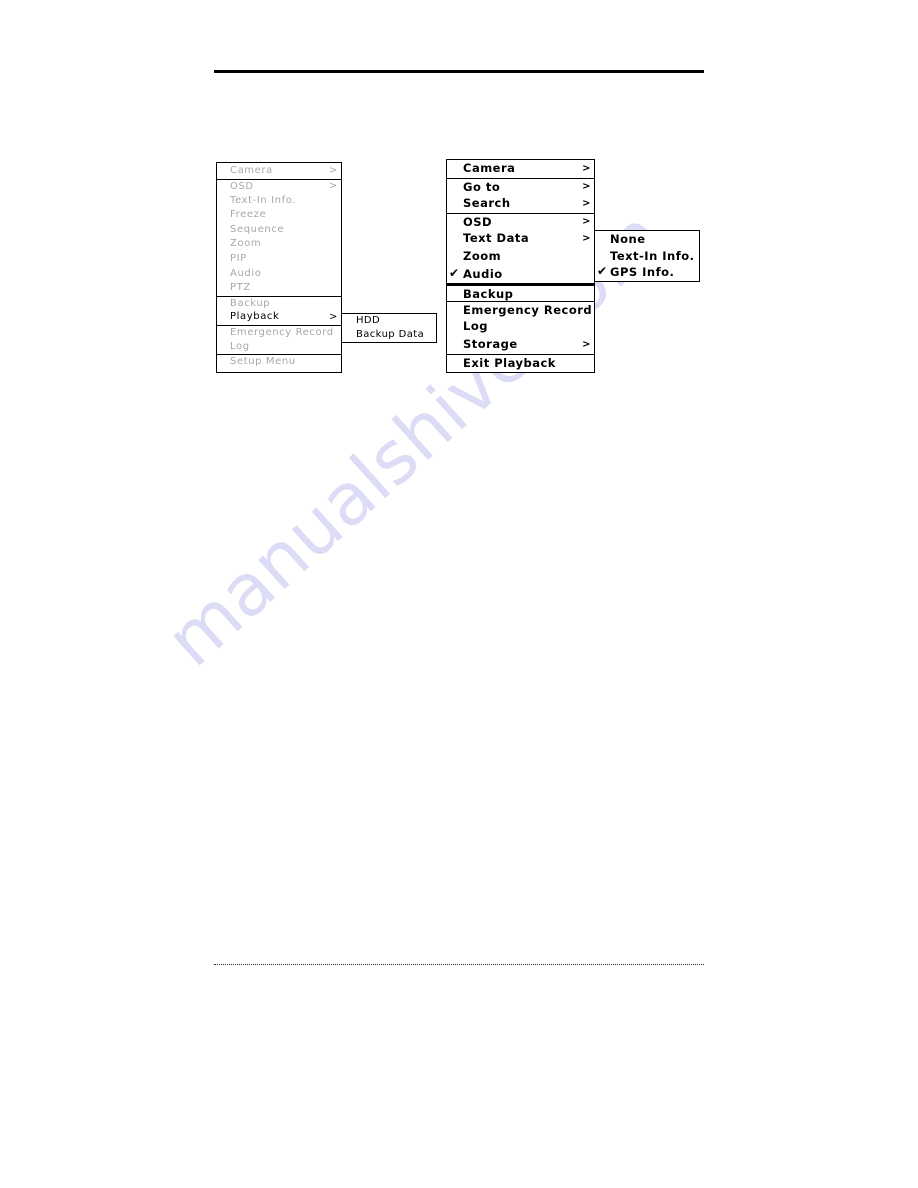  I want to click on menu-item-label: Freeze, so click(248, 215).